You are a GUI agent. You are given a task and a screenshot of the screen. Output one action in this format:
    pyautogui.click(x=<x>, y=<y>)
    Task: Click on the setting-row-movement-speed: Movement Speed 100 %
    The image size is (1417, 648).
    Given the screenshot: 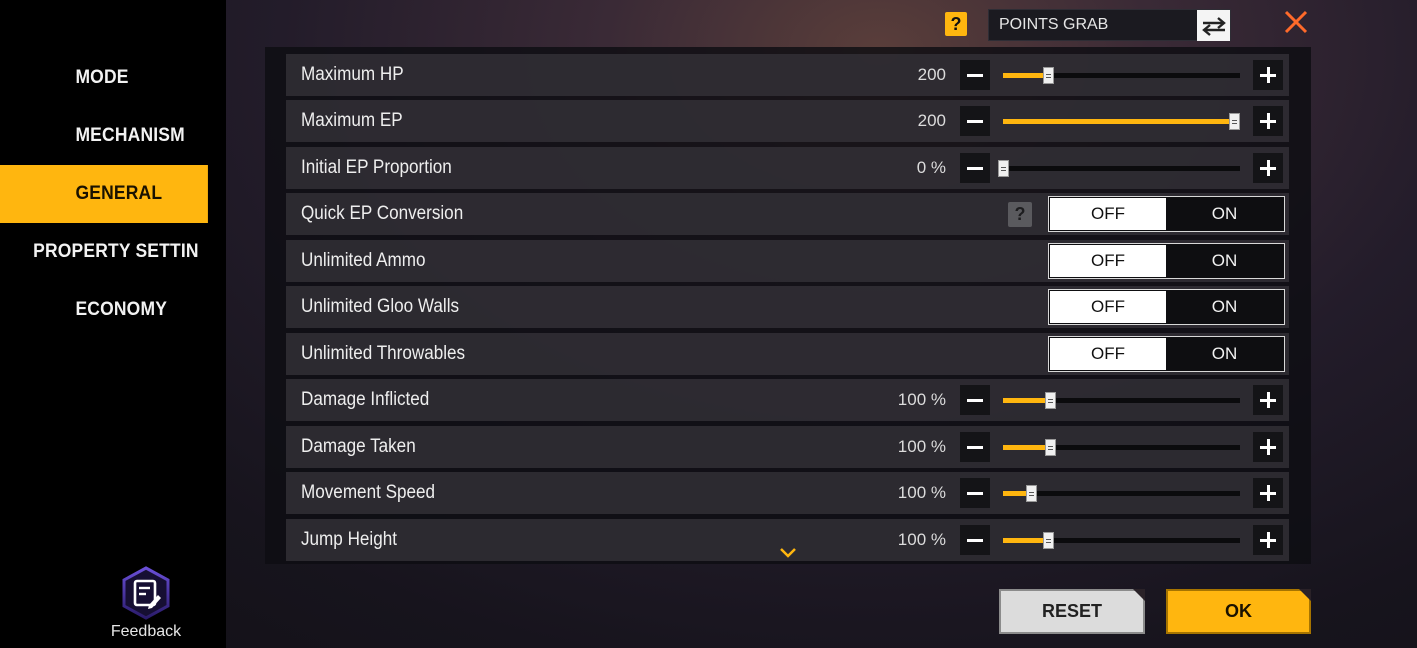 What is the action you would take?
    pyautogui.click(x=787, y=493)
    